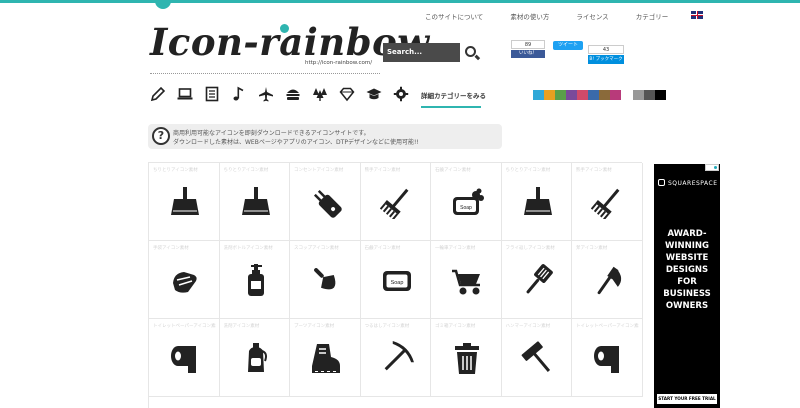 The width and height of the screenshot is (800, 408). Describe the element at coordinates (185, 94) in the screenshot. I see `laptop-icon` at that location.